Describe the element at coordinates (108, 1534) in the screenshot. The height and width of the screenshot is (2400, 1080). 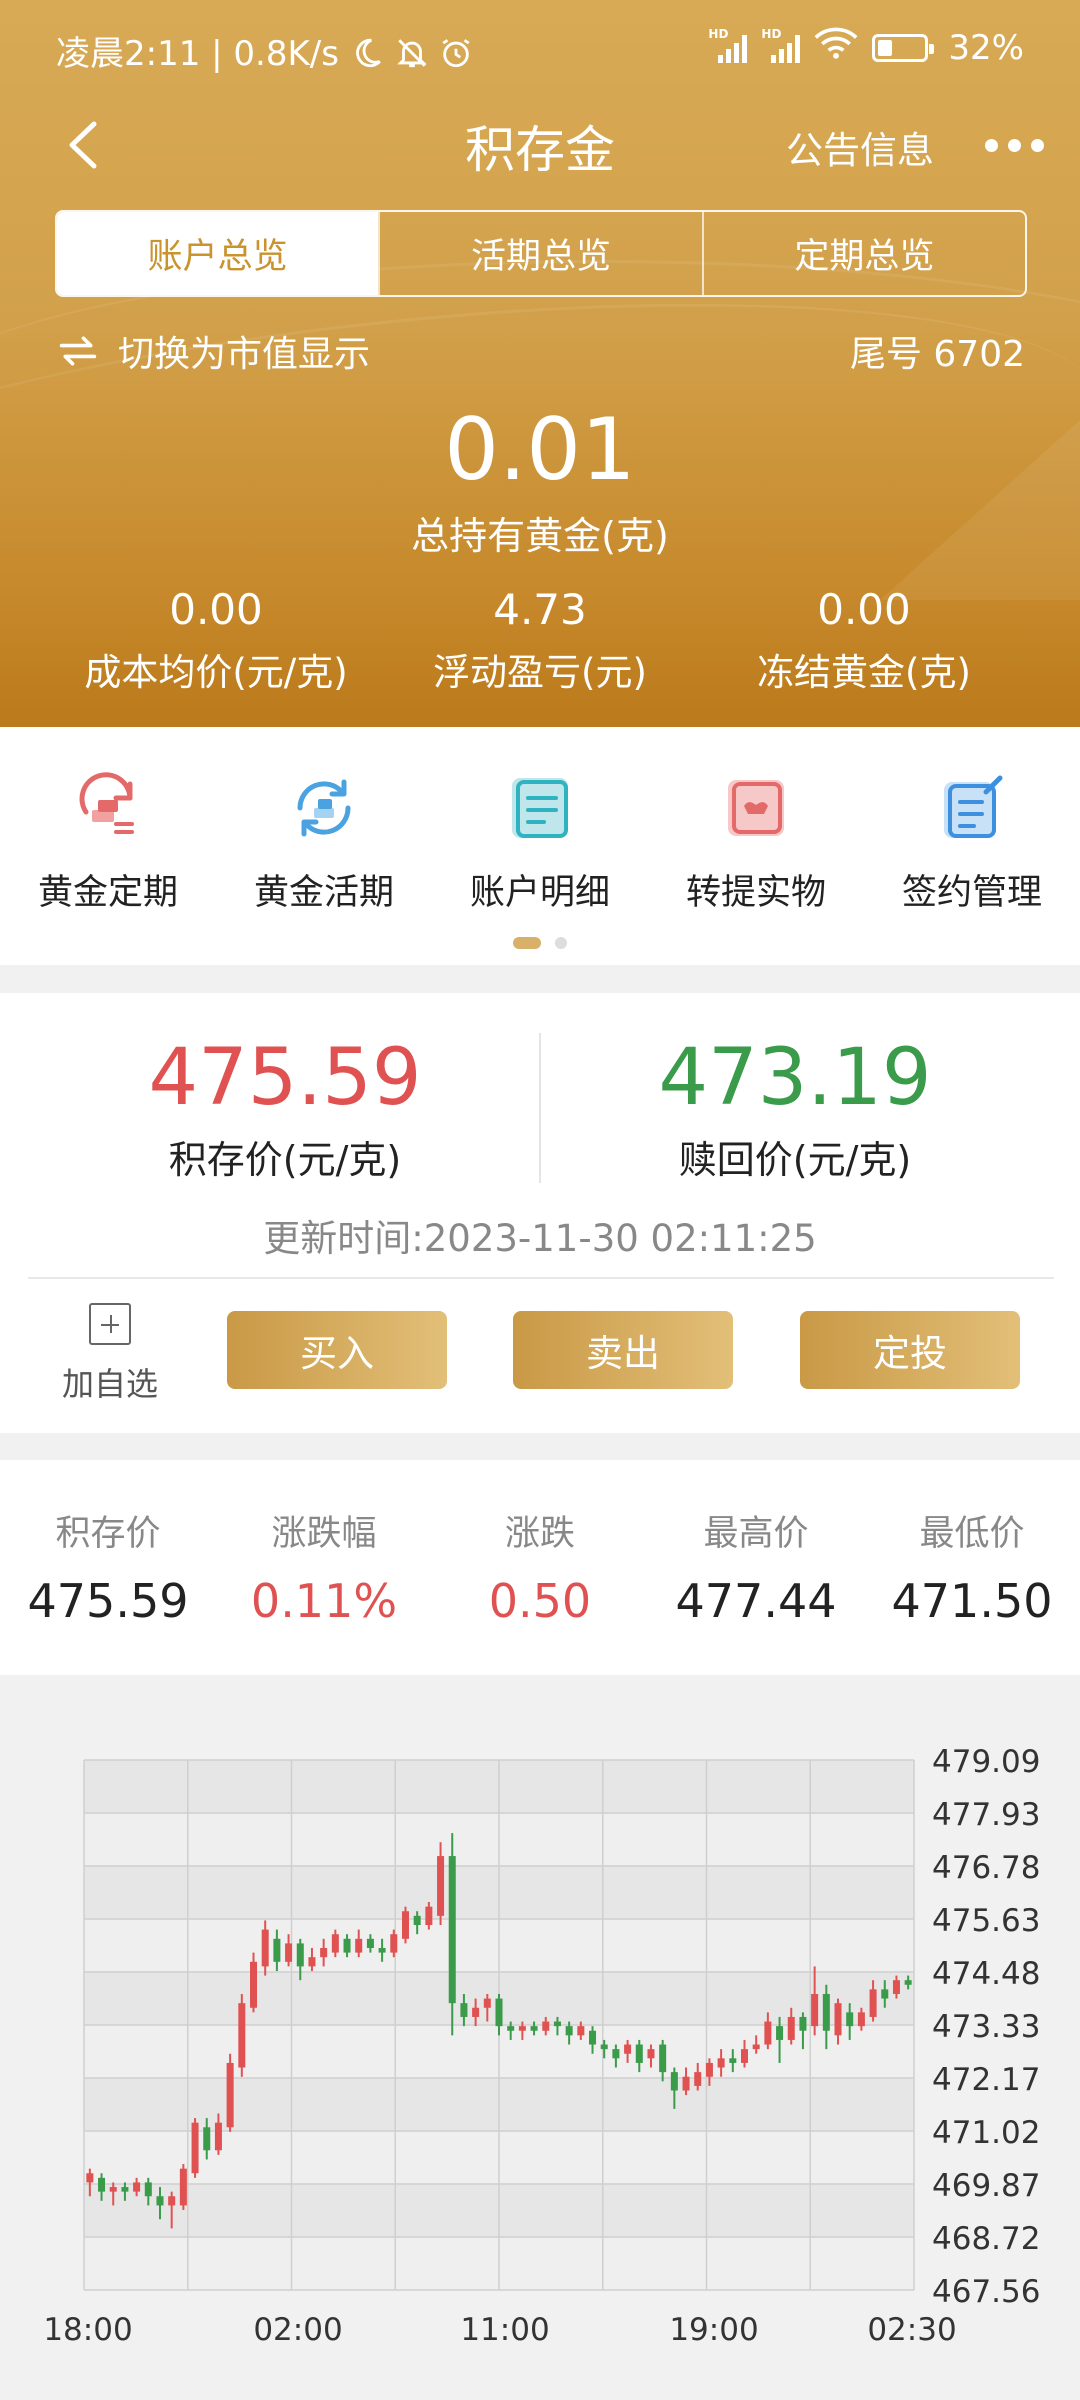
I see `market-stat-label: 积存价` at that location.